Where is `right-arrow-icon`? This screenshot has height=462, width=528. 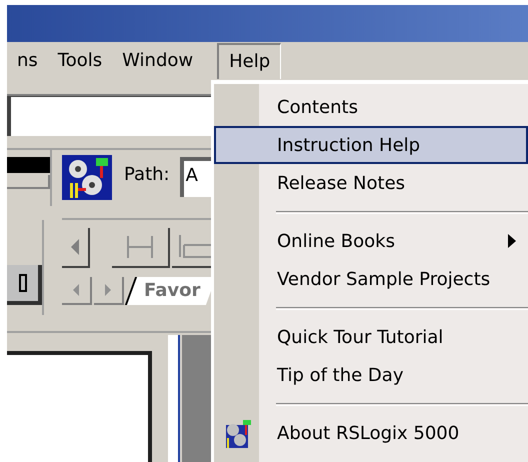
right-arrow-icon is located at coordinates (108, 290).